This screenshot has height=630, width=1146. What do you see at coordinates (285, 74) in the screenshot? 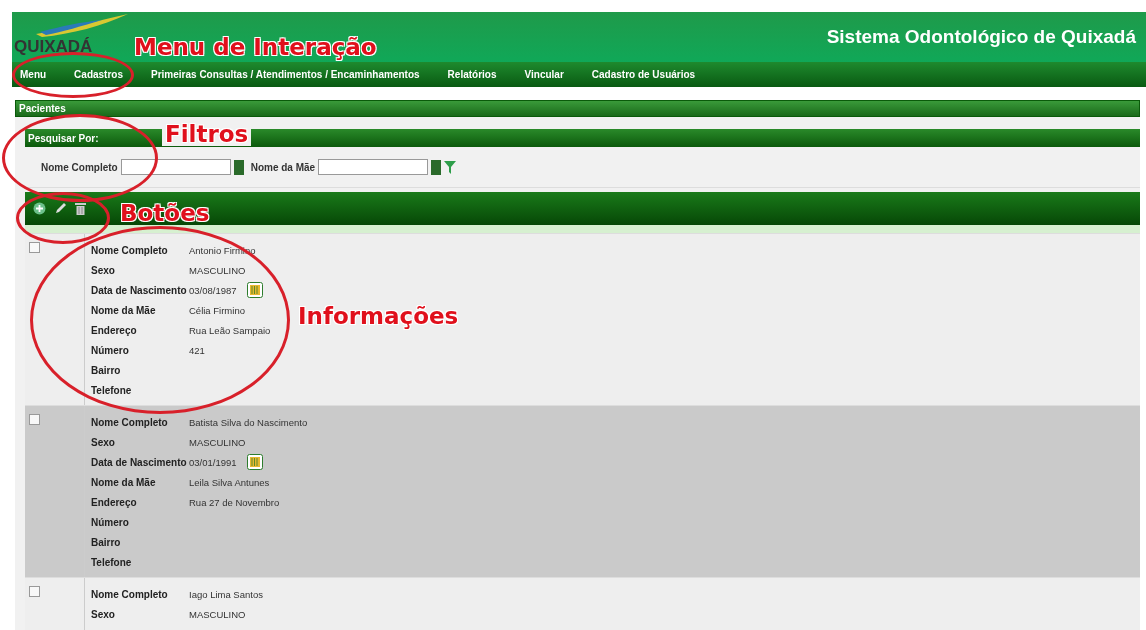
I see `nav-menu-item: Primeiras Consultas / Atendimentos / Encaminhamentos` at bounding box center [285, 74].